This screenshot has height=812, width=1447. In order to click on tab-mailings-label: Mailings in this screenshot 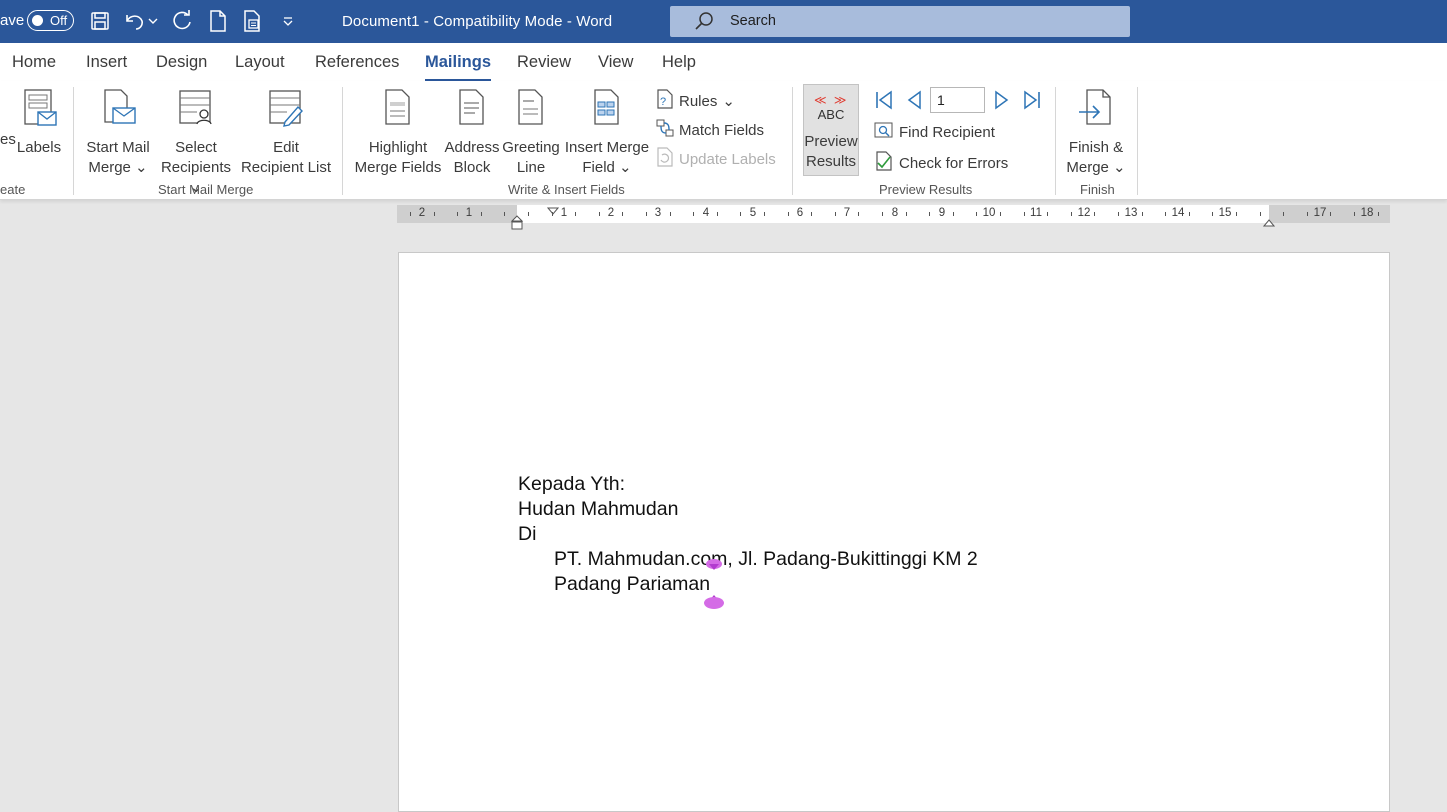, I will do `click(458, 62)`.